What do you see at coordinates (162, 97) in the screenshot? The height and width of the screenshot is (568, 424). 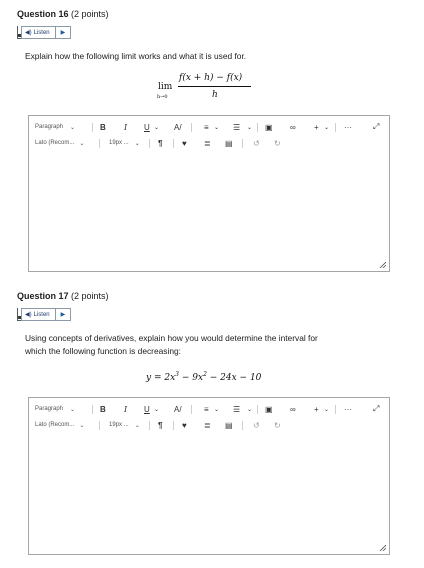 I see `lim-subscript: h→0` at bounding box center [162, 97].